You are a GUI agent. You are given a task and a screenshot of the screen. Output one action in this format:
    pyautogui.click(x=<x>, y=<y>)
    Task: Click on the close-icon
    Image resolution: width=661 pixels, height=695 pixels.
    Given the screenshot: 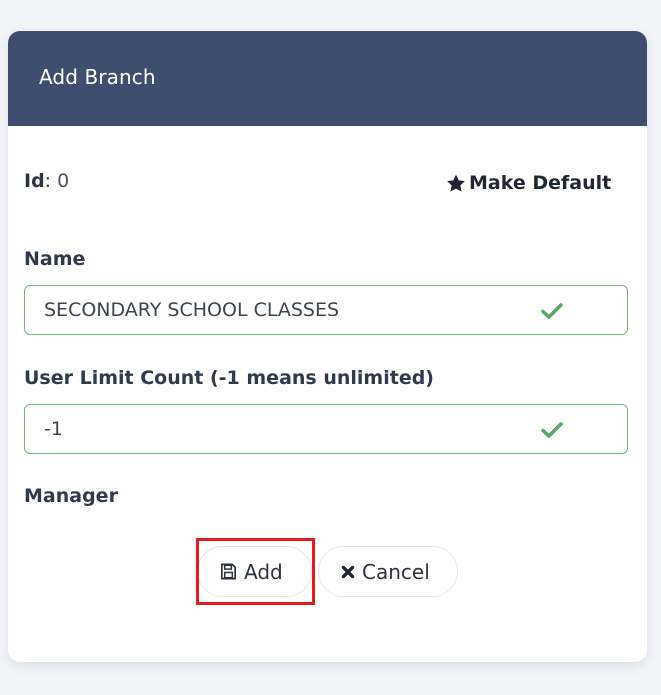 What is the action you would take?
    pyautogui.click(x=348, y=571)
    